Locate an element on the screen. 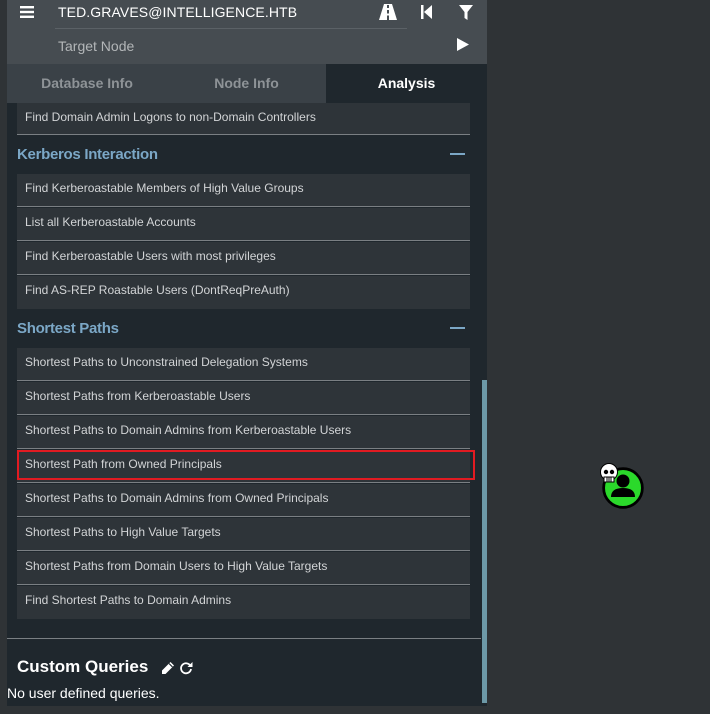 The width and height of the screenshot is (710, 714). refresh-icon is located at coordinates (186, 668).